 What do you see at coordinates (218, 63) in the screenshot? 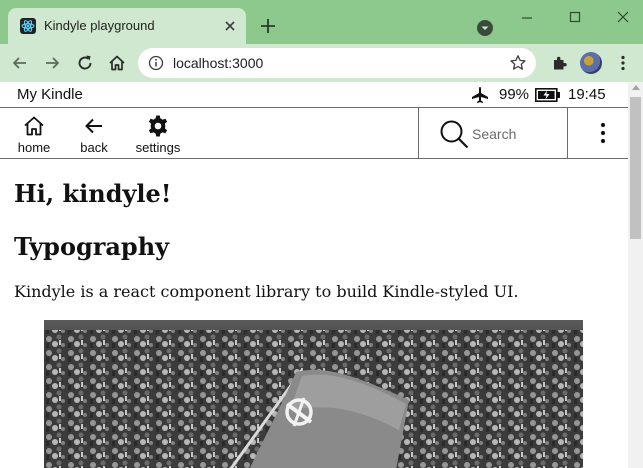
I see `url-text: localhost:3000` at bounding box center [218, 63].